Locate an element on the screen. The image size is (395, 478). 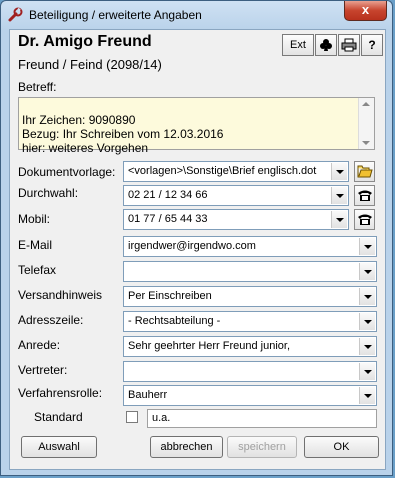
vertreter-label: Vertreter: is located at coordinates (43, 370).